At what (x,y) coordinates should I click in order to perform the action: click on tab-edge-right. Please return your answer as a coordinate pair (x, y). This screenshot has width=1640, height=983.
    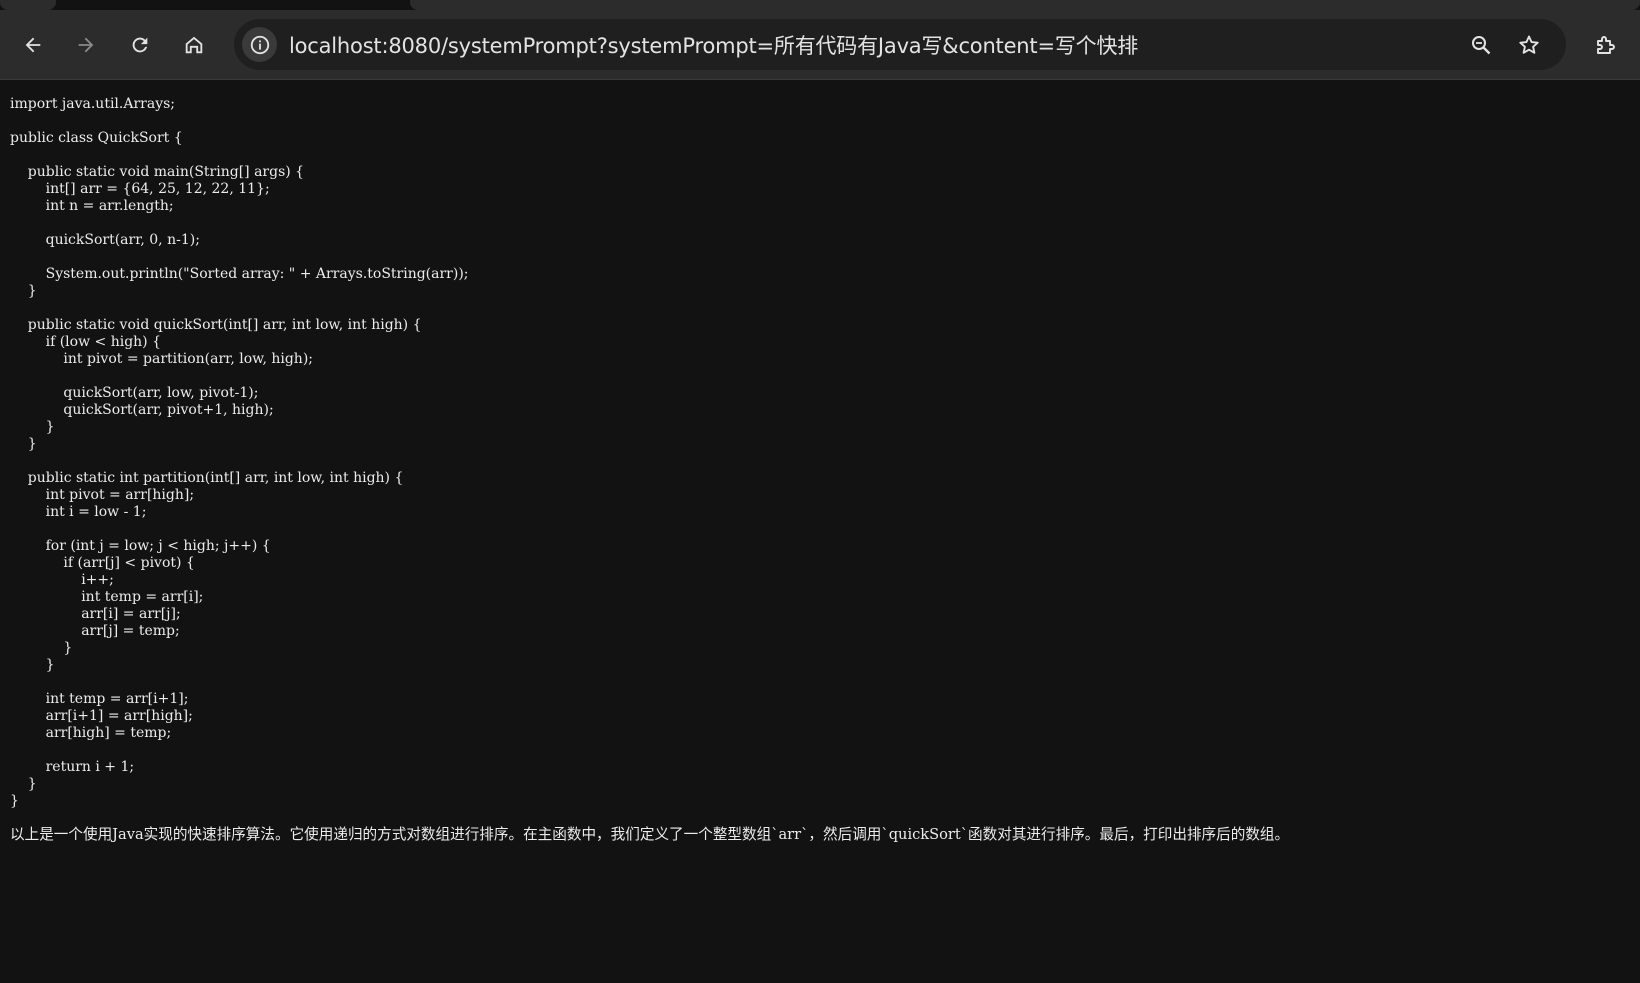
    Looking at the image, I should click on (1025, 5).